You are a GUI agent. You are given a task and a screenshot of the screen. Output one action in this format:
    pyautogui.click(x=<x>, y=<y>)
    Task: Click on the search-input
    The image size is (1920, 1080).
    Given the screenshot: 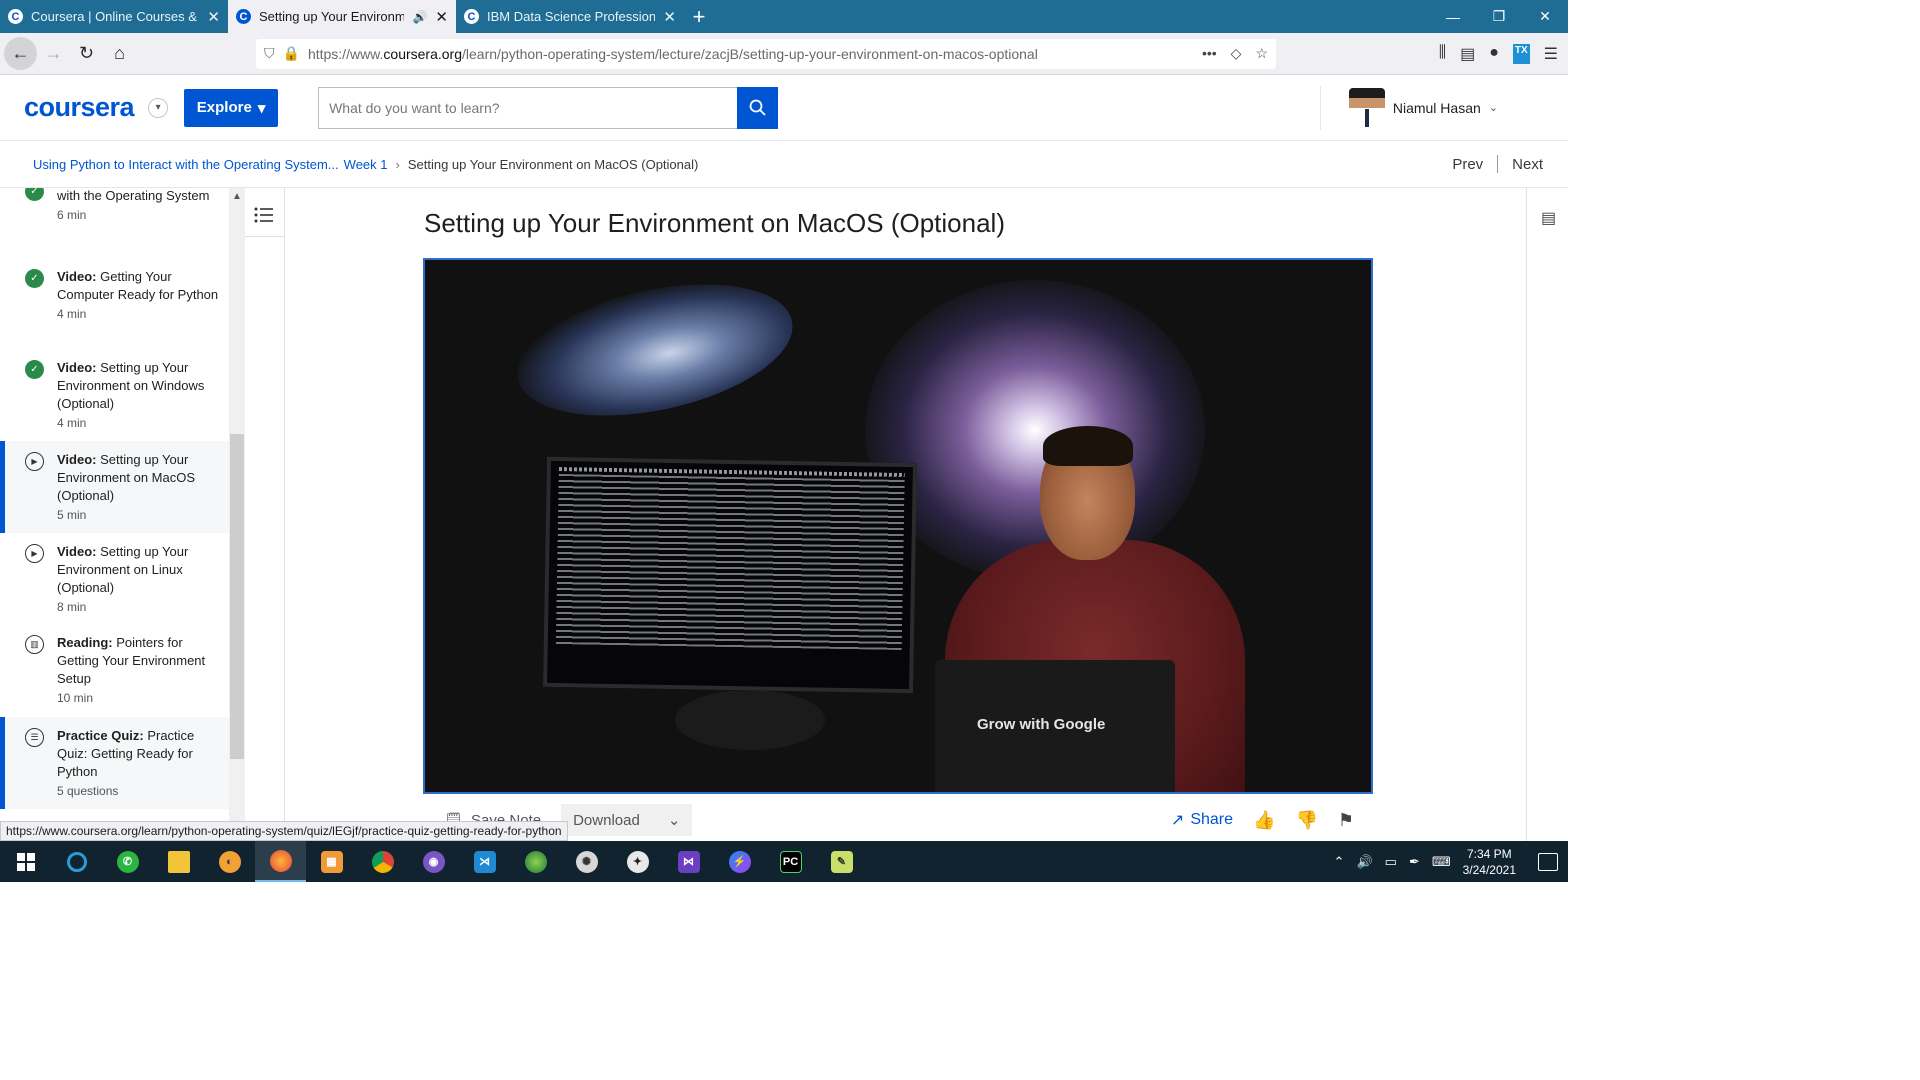 What is the action you would take?
    pyautogui.click(x=528, y=107)
    